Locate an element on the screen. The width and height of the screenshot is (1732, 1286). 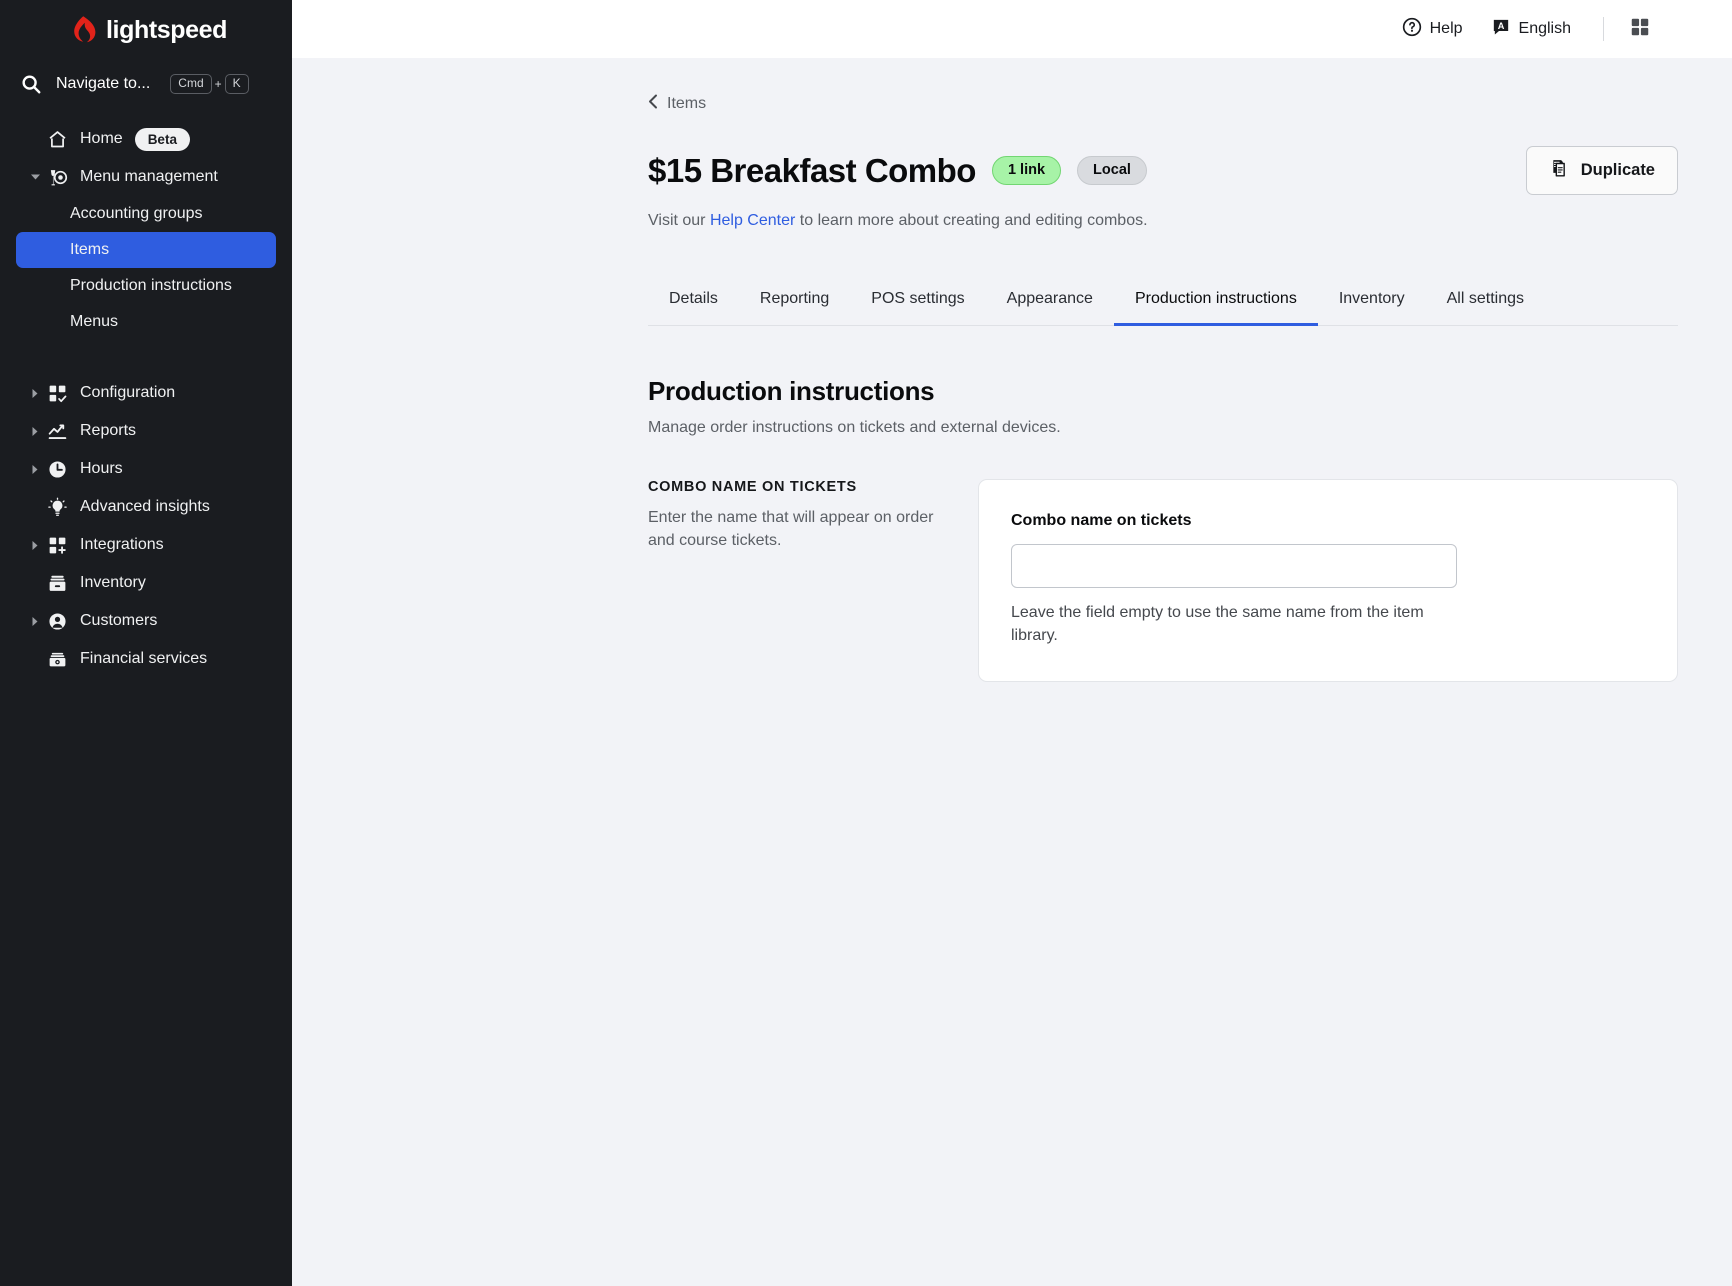
lightspeed-flame-logo-icon is located at coordinates (83, 30).